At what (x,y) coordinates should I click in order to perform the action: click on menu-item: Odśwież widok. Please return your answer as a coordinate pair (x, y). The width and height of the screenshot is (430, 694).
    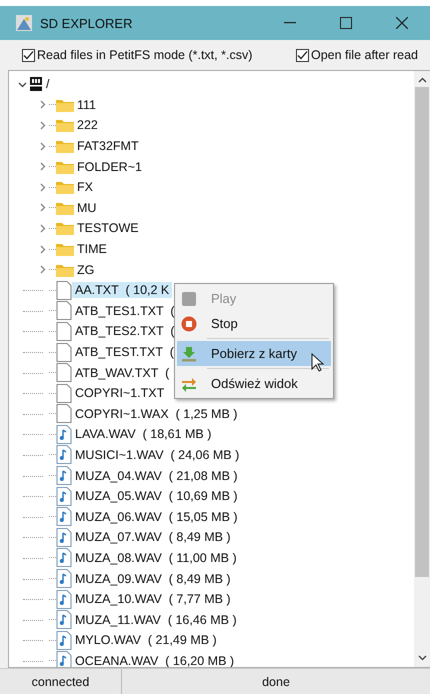
    Looking at the image, I should click on (254, 383).